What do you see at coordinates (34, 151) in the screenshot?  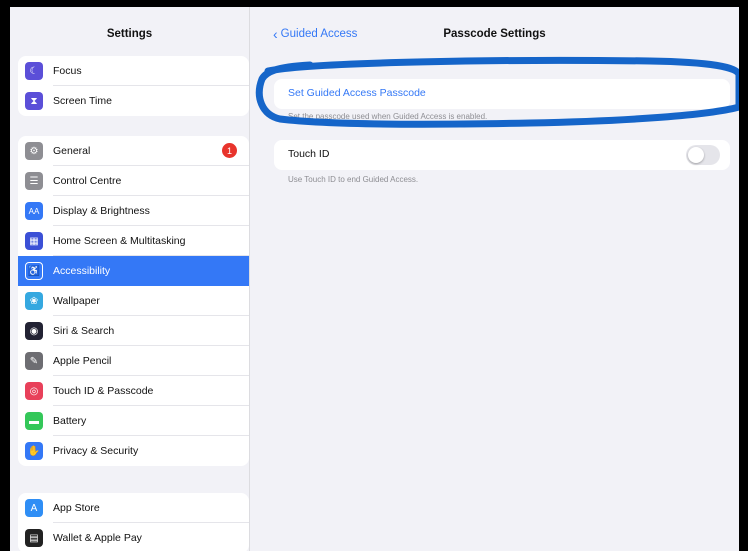 I see `gear-icon: ⚙` at bounding box center [34, 151].